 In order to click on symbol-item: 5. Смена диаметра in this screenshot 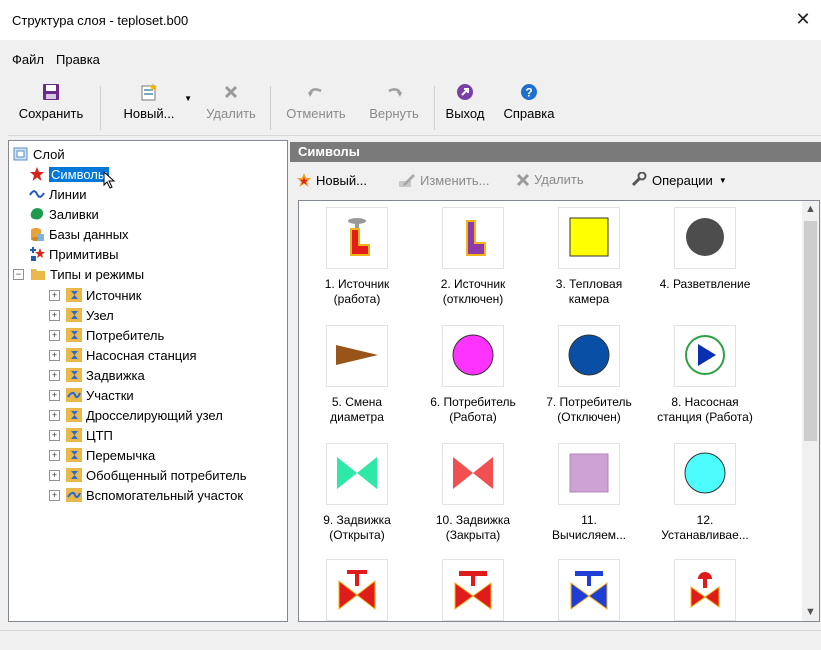, I will do `click(357, 375)`.